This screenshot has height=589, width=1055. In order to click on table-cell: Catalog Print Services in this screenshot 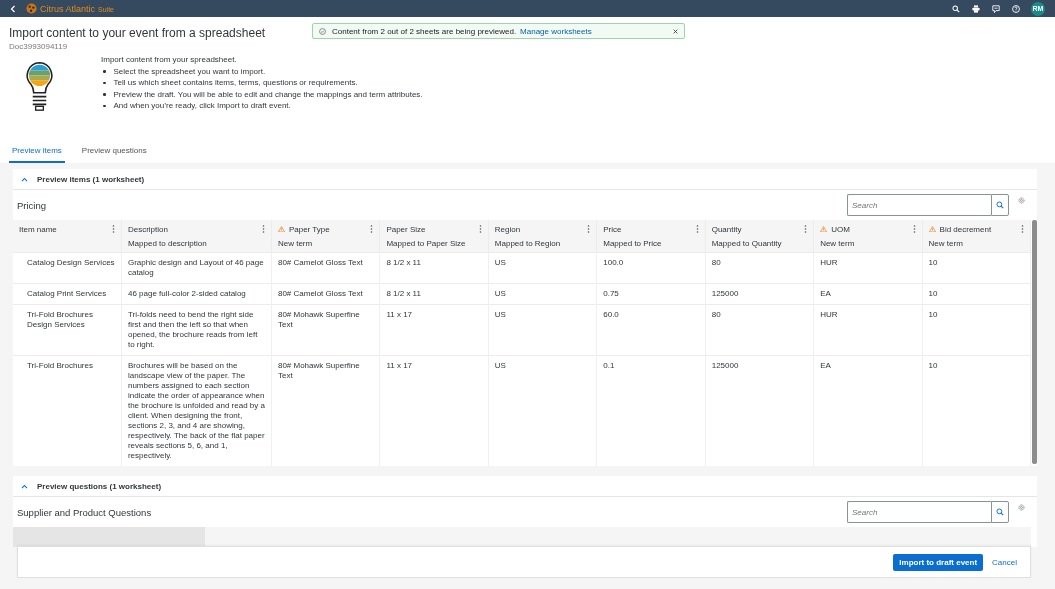, I will do `click(67, 293)`.